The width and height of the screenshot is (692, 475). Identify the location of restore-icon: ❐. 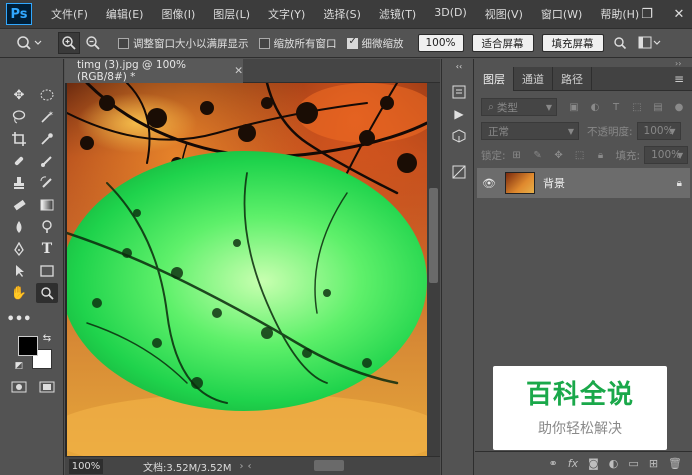
(647, 14).